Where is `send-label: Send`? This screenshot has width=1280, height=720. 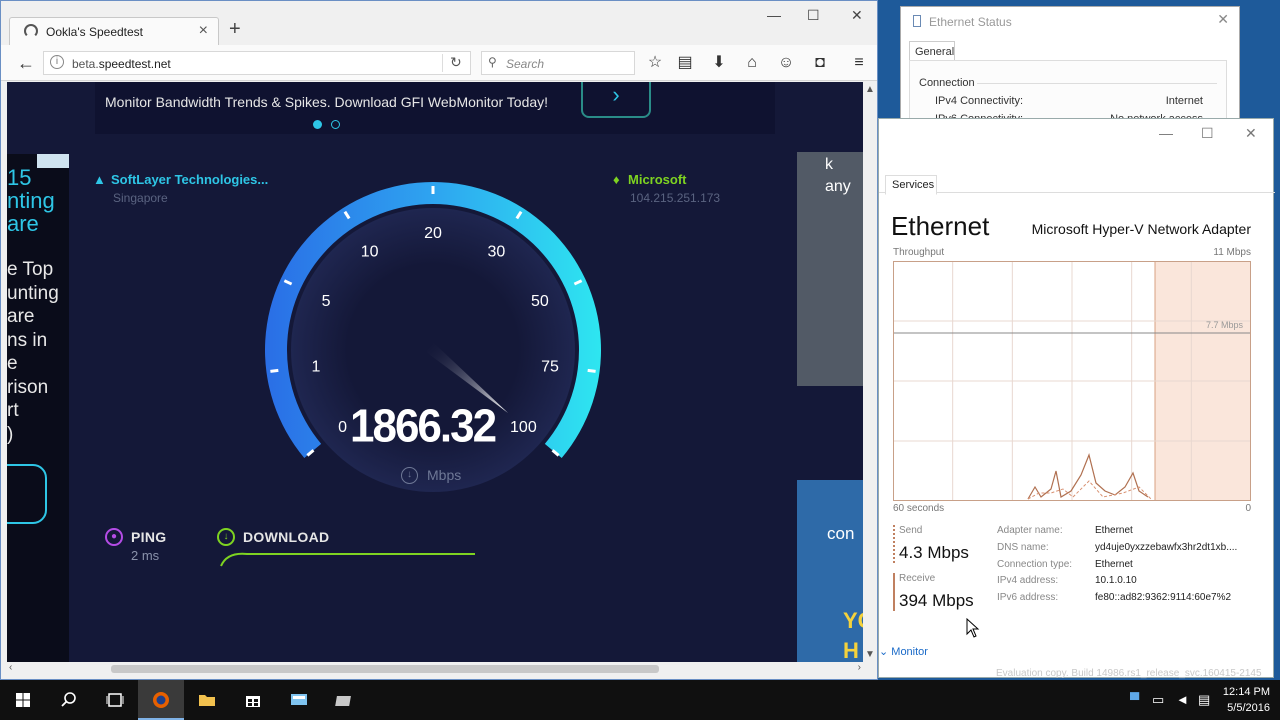 send-label: Send is located at coordinates (911, 530).